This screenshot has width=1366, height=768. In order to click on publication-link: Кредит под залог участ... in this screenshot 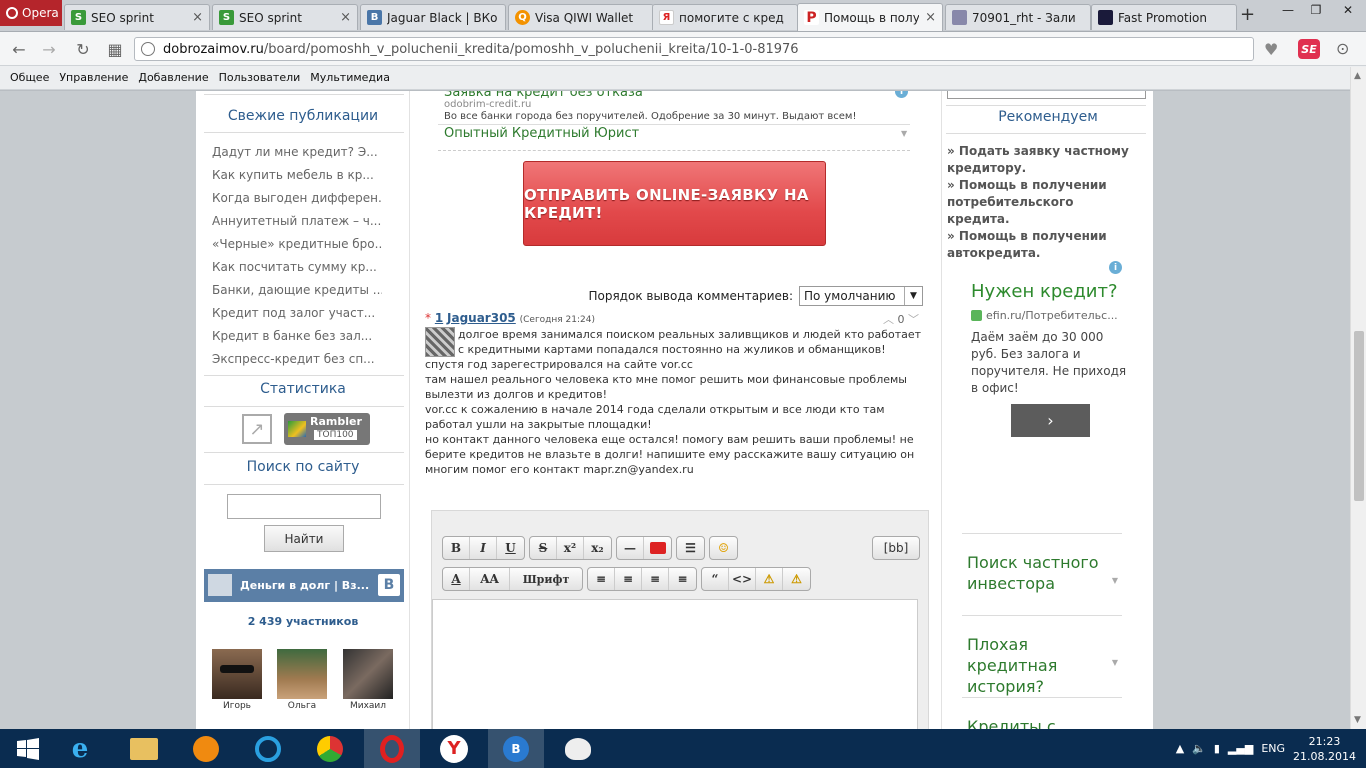, I will do `click(297, 317)`.